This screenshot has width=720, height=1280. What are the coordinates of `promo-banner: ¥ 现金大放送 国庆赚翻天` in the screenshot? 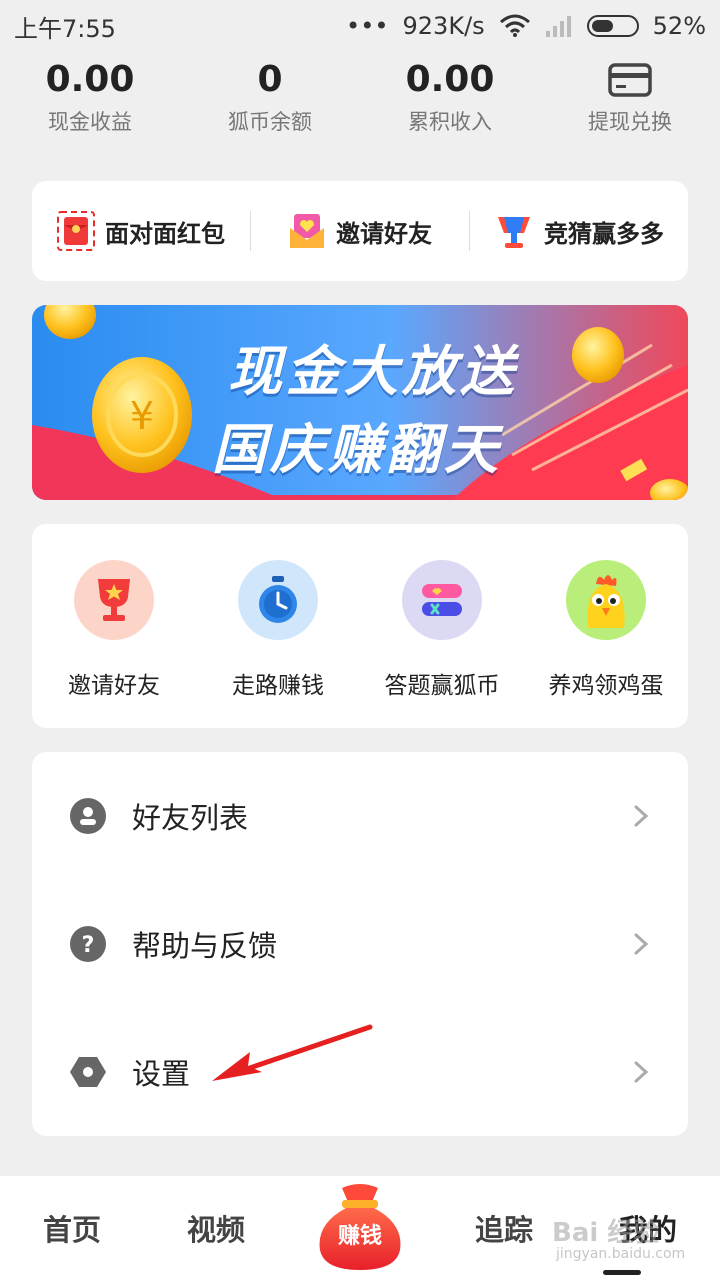 It's located at (360, 402).